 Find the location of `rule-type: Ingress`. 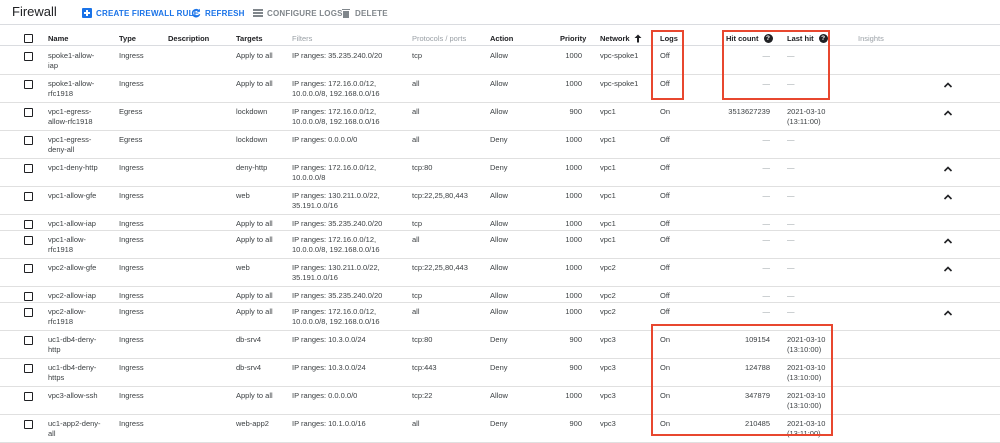

rule-type: Ingress is located at coordinates (131, 423).